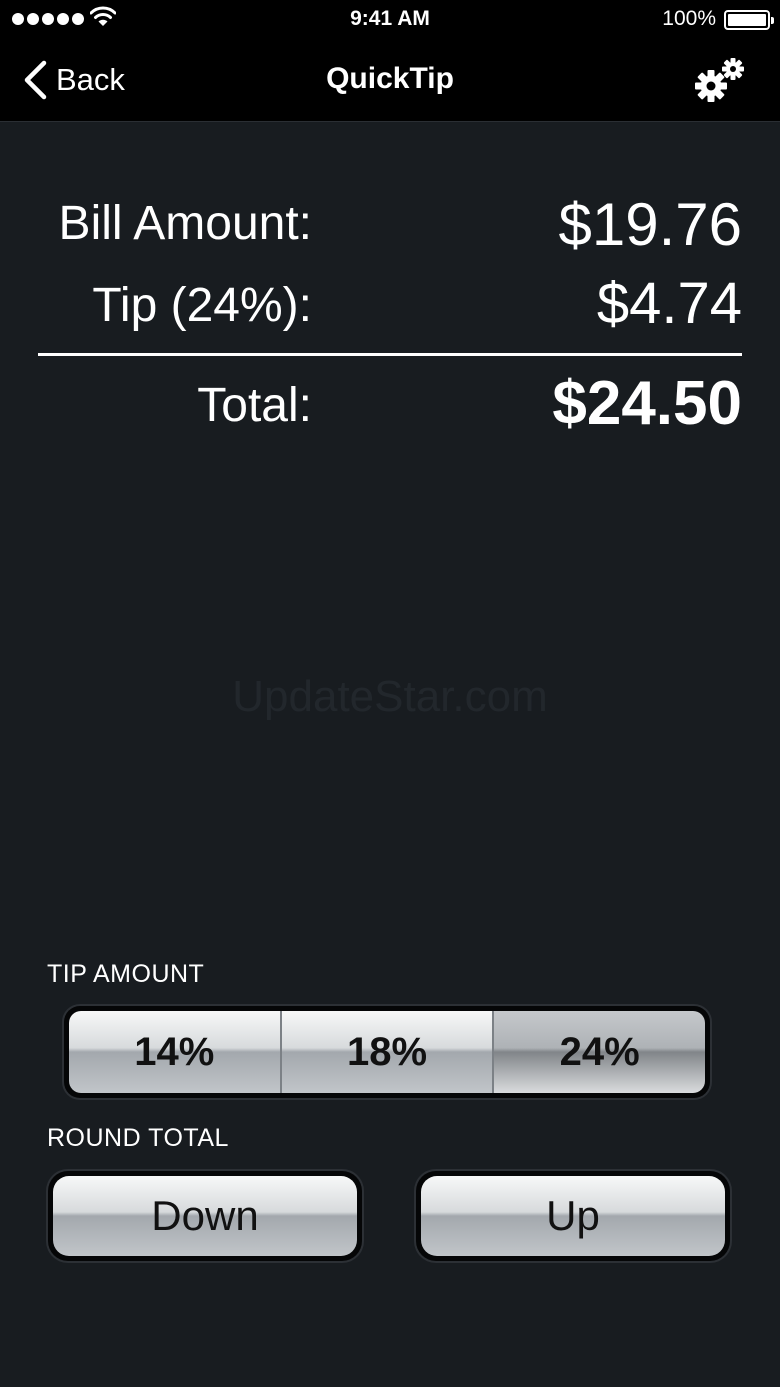 Image resolution: width=780 pixels, height=1387 pixels. Describe the element at coordinates (202, 305) in the screenshot. I see `tip-label: Tip (24%):` at that location.